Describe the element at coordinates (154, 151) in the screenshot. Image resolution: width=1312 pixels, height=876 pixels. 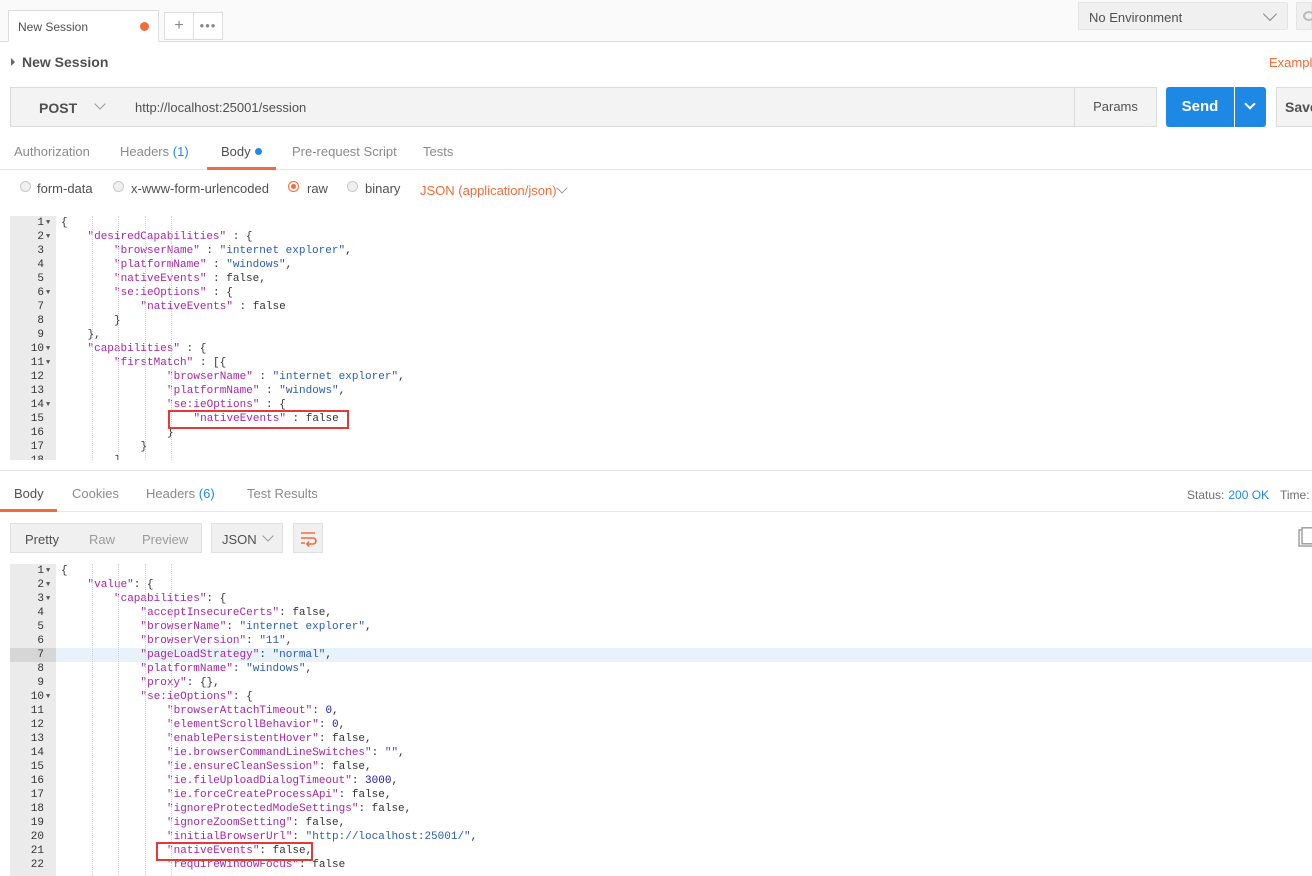
I see `tab-headers: Headers (1)` at that location.